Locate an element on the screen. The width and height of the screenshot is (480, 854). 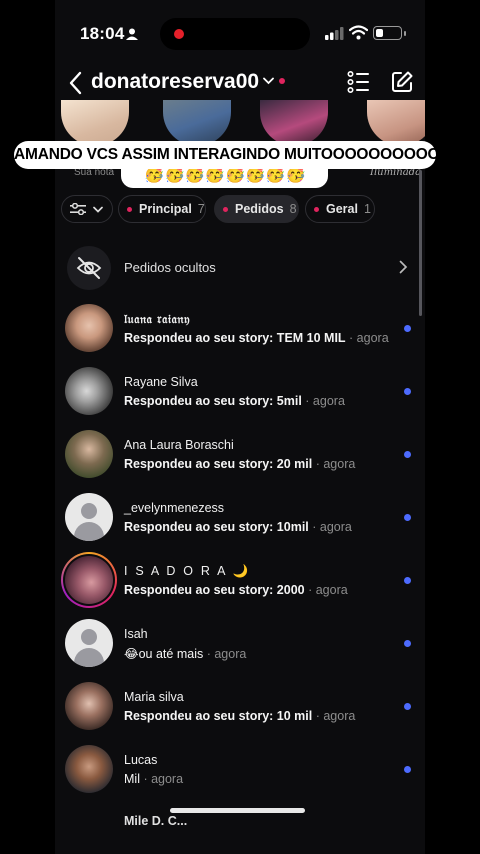
wifi-icon is located at coordinates (358, 32).